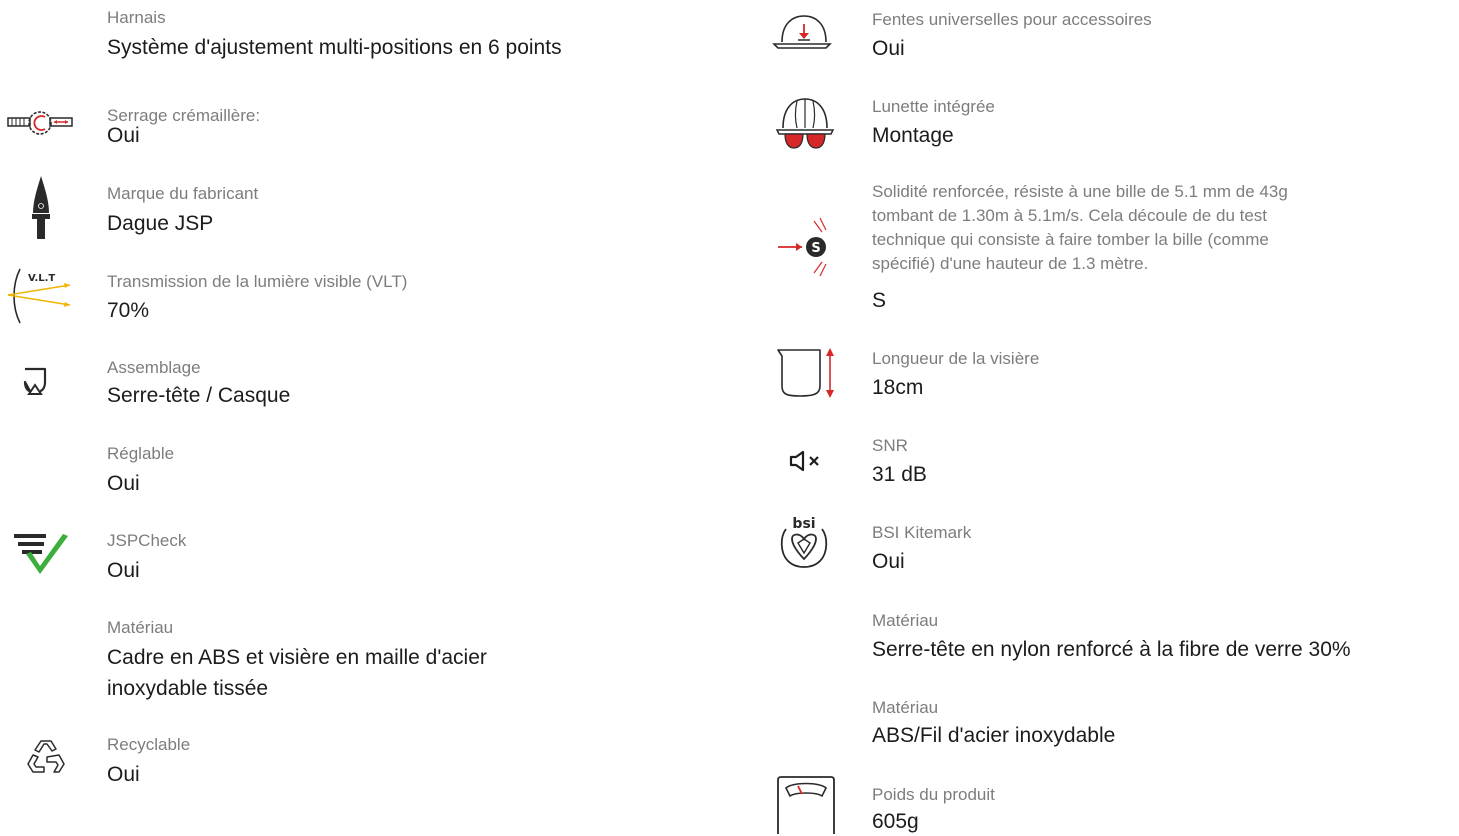  What do you see at coordinates (141, 453) in the screenshot?
I see `spec-label: Réglable` at bounding box center [141, 453].